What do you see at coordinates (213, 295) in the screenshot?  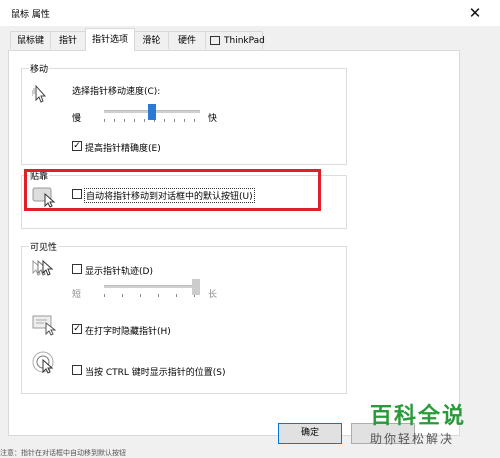 I see `trail-long-label: 长` at bounding box center [213, 295].